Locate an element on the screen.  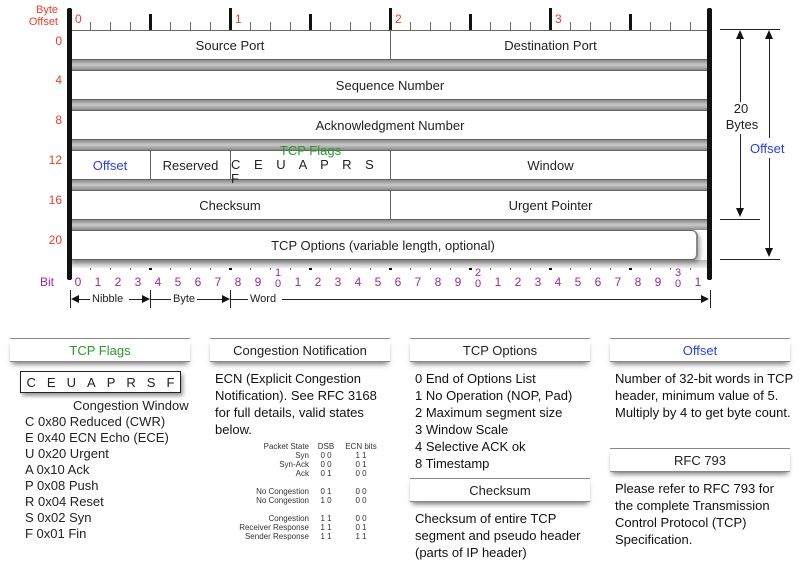
field-source-port: Source Port is located at coordinates (230, 45).